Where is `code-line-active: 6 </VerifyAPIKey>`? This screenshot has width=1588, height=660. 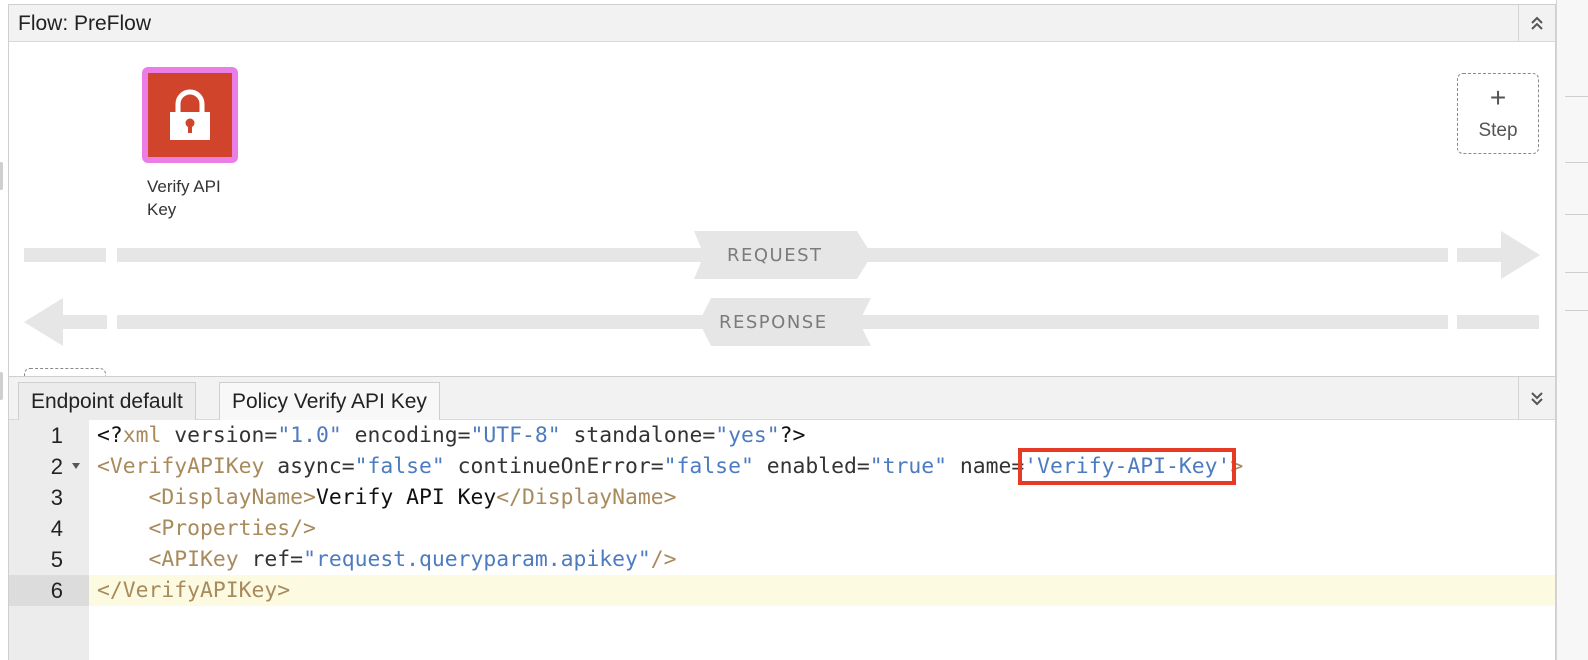
code-line-active: 6 </VerifyAPIKey> is located at coordinates (782, 590).